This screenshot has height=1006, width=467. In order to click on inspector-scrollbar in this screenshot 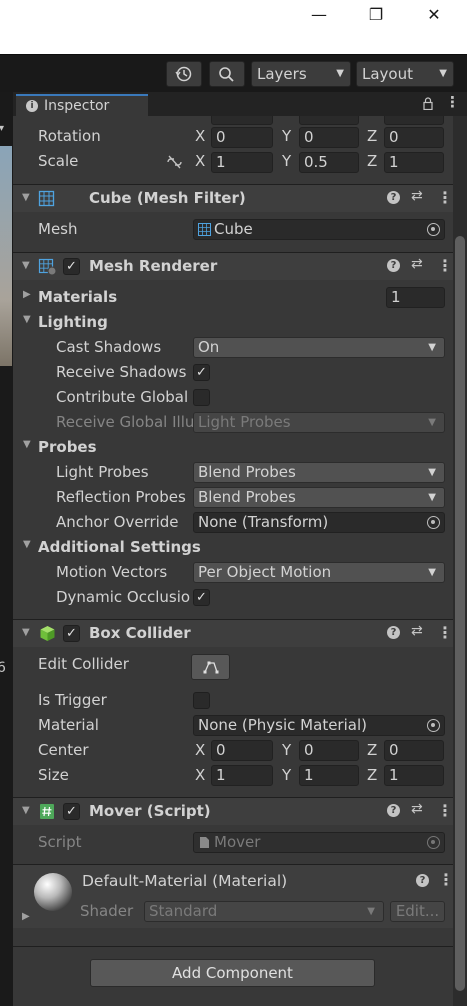, I will do `click(460, 561)`.